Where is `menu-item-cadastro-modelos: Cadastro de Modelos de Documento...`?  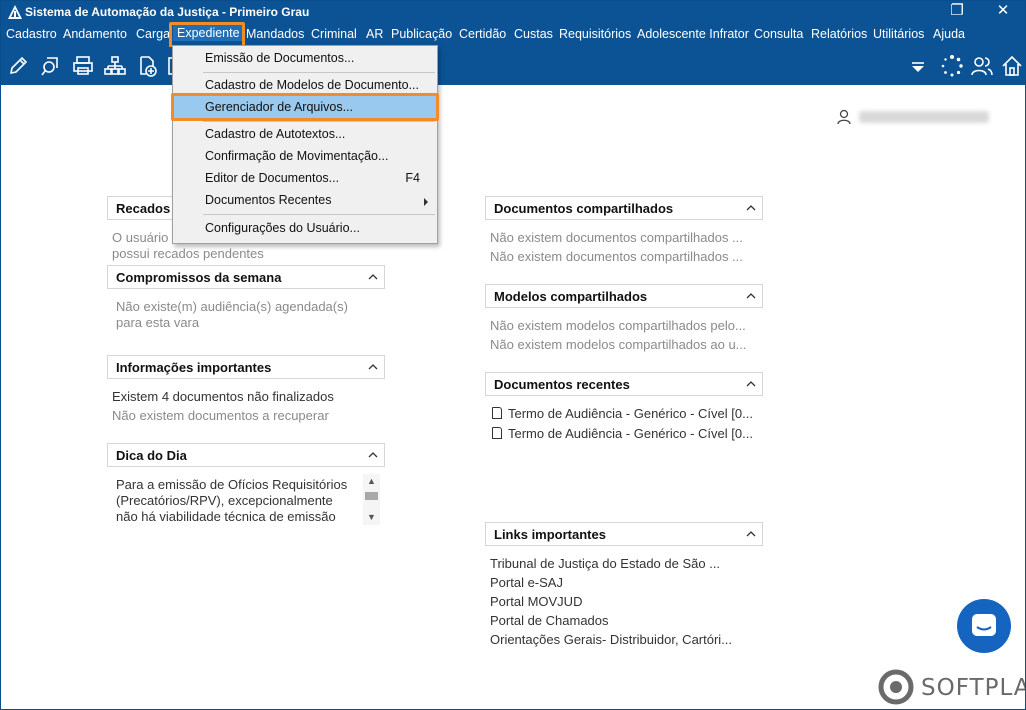 menu-item-cadastro-modelos: Cadastro de Modelos de Documento... is located at coordinates (305, 85).